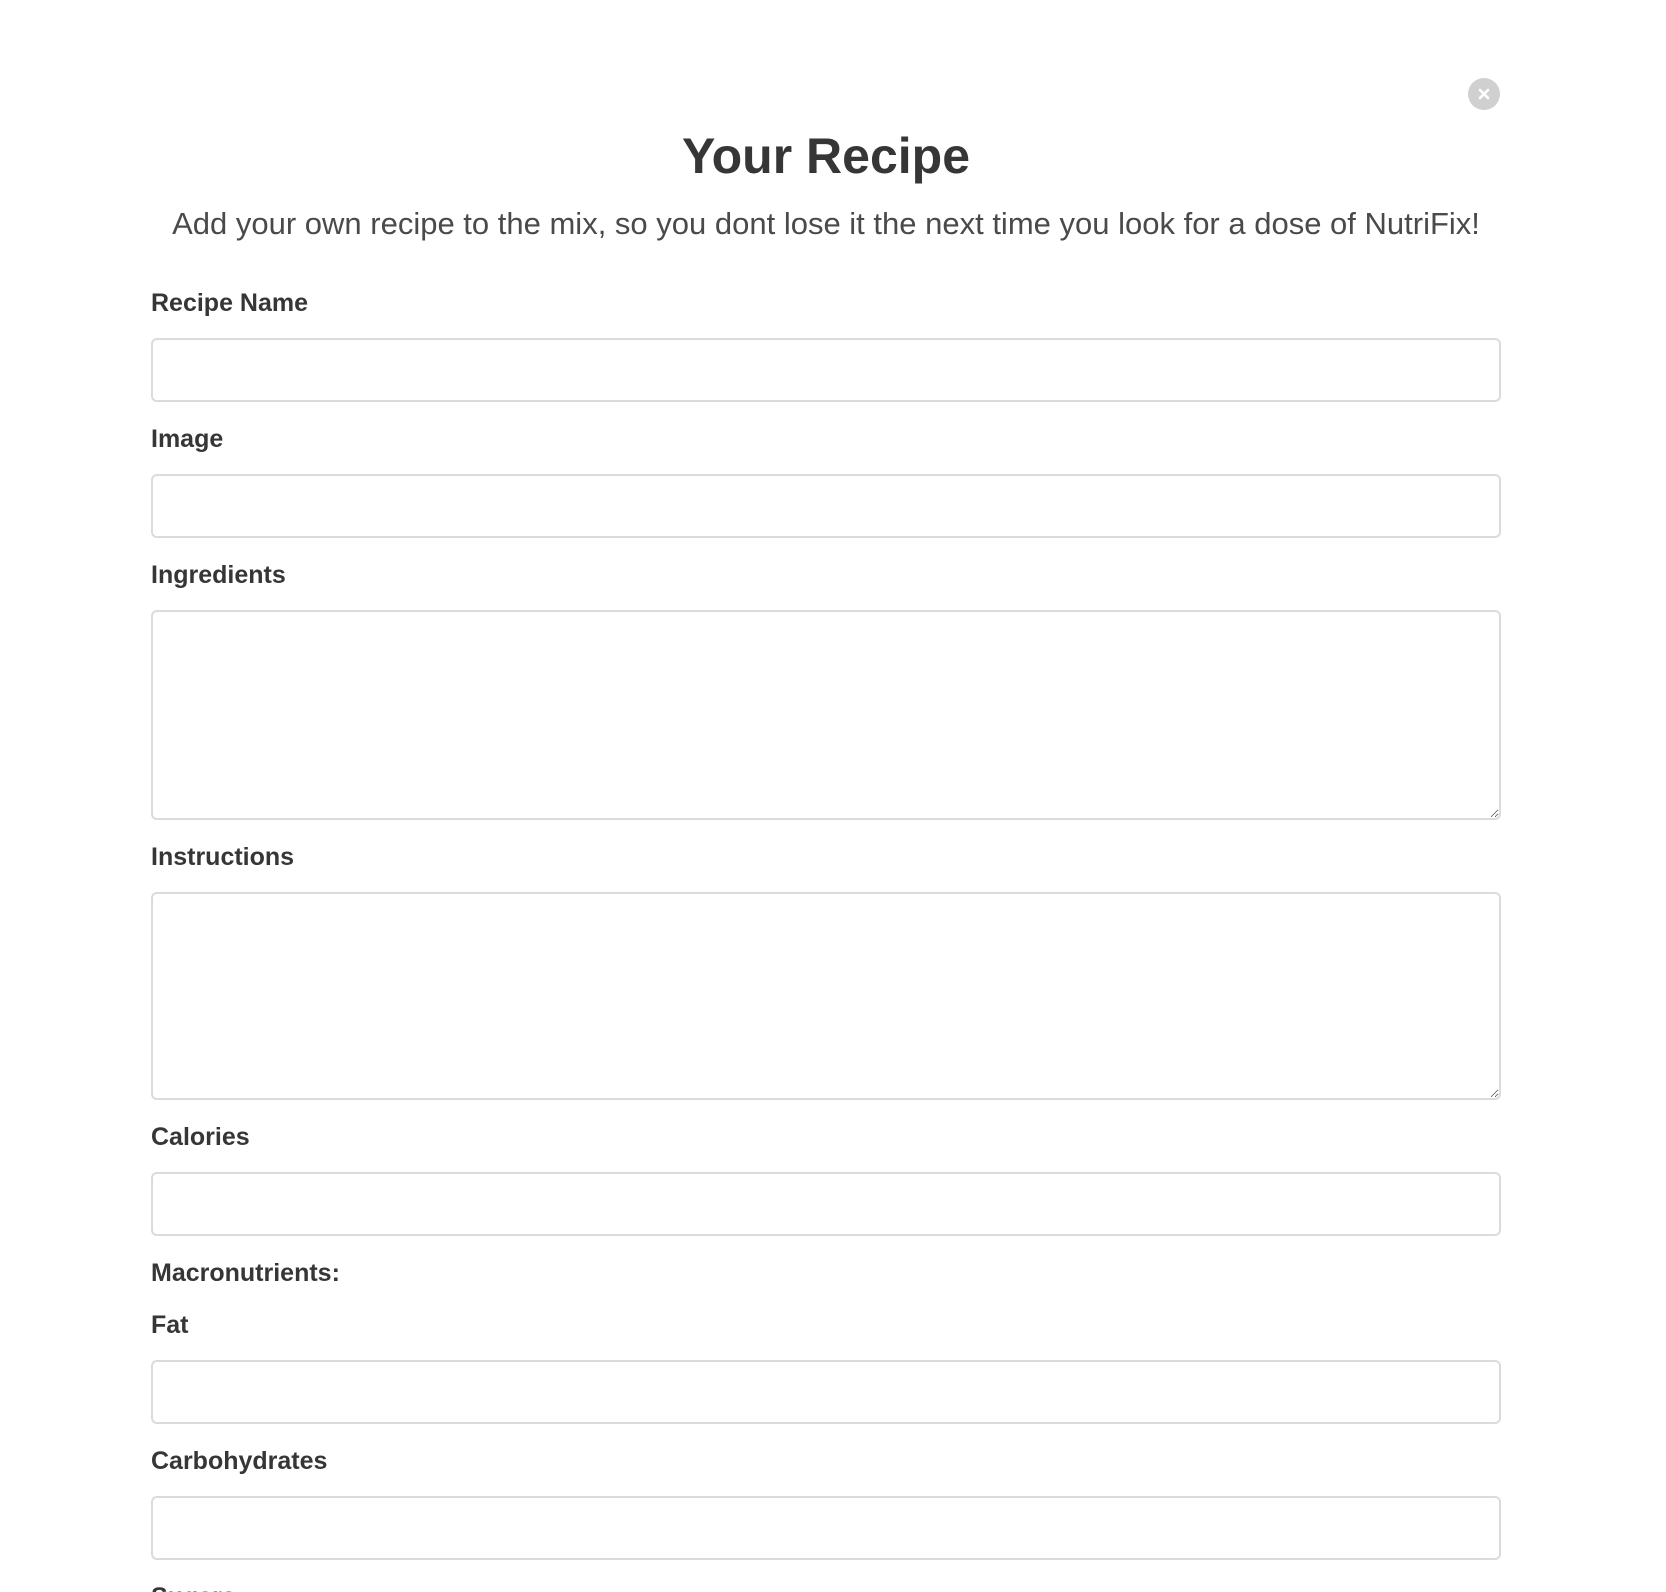 This screenshot has height=1592, width=1666. What do you see at coordinates (826, 1392) in the screenshot?
I see `fat-input` at bounding box center [826, 1392].